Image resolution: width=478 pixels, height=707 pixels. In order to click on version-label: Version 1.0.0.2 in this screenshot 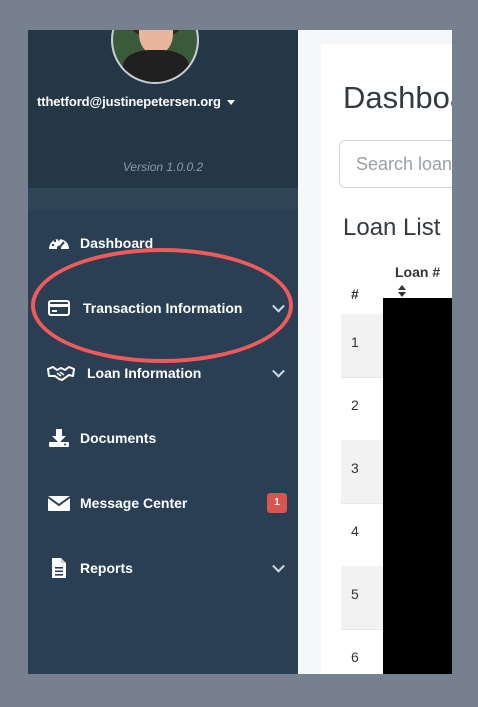, I will do `click(163, 167)`.